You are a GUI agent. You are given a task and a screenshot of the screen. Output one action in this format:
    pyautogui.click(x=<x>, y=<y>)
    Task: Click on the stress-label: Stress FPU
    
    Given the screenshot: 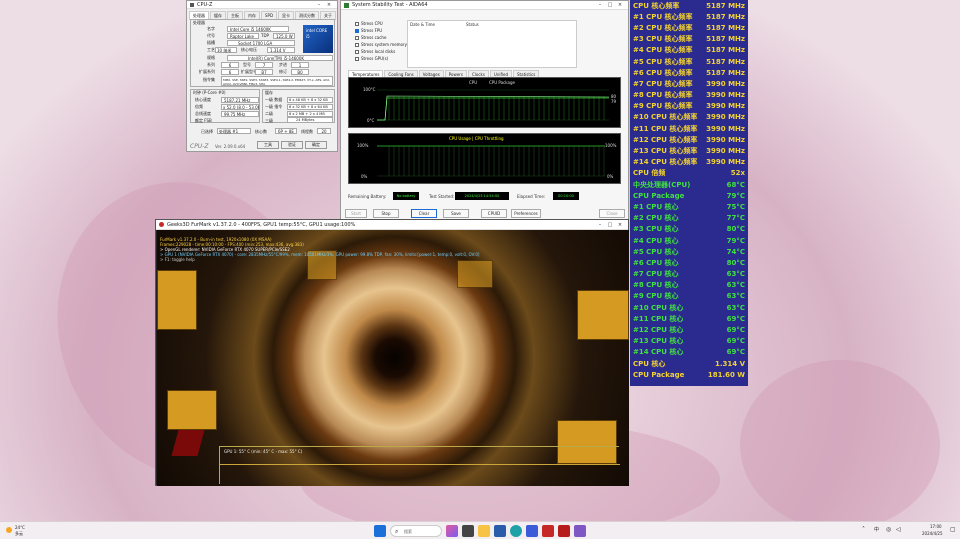 What is the action you would take?
    pyautogui.click(x=372, y=30)
    